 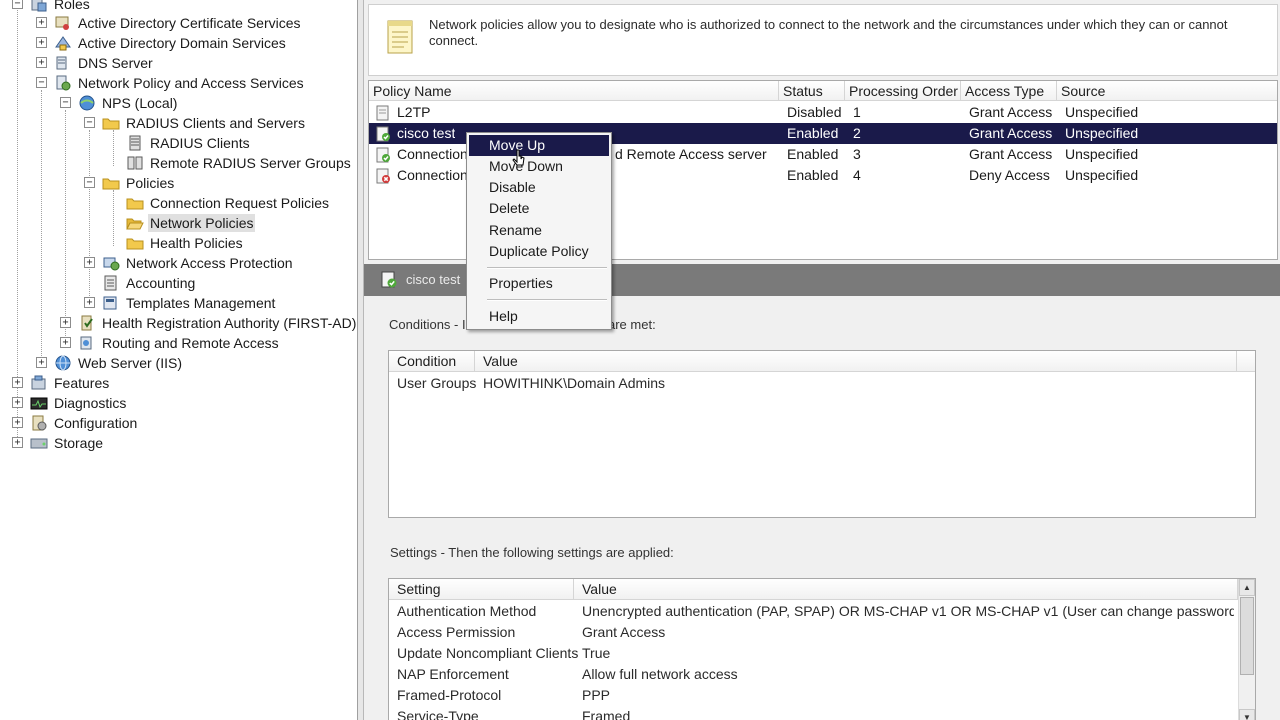 I want to click on folder-icon, so click(x=111, y=183).